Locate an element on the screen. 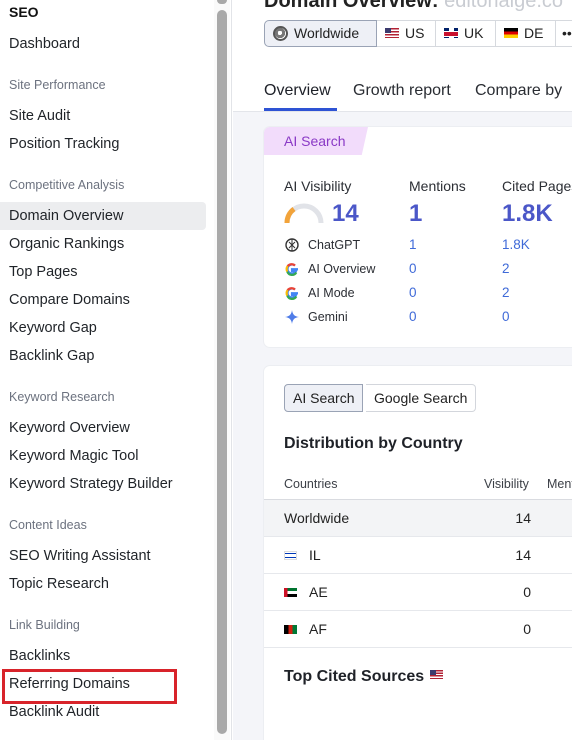  sidebar-item-organic-rankings: Organic Rankings is located at coordinates (103, 244).